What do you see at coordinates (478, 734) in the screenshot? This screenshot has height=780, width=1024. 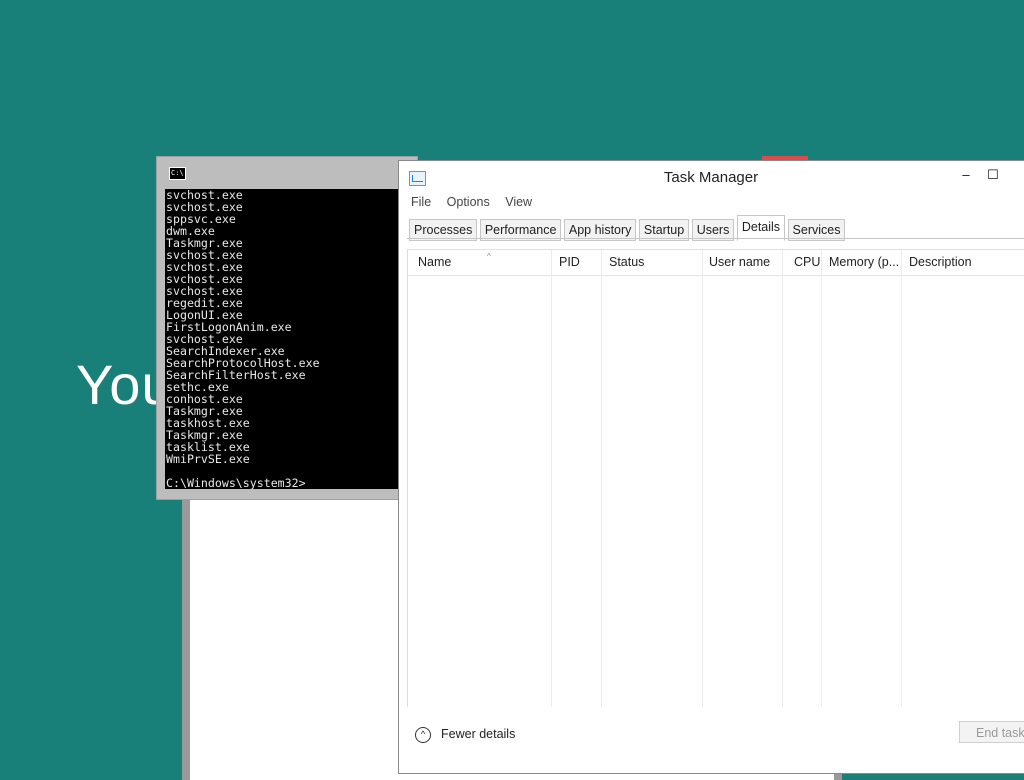 I see `fewer-details-link: Fewer details` at bounding box center [478, 734].